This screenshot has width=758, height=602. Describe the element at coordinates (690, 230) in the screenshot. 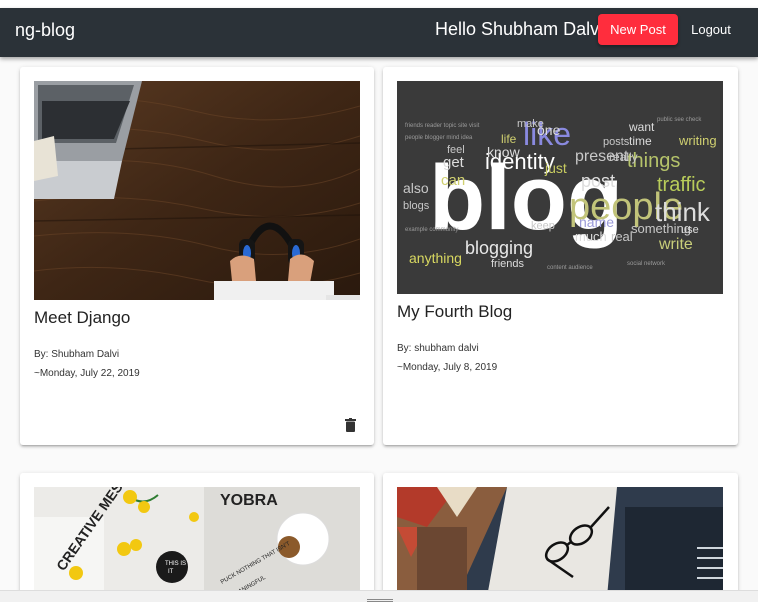

I see `svg-text: use` at that location.